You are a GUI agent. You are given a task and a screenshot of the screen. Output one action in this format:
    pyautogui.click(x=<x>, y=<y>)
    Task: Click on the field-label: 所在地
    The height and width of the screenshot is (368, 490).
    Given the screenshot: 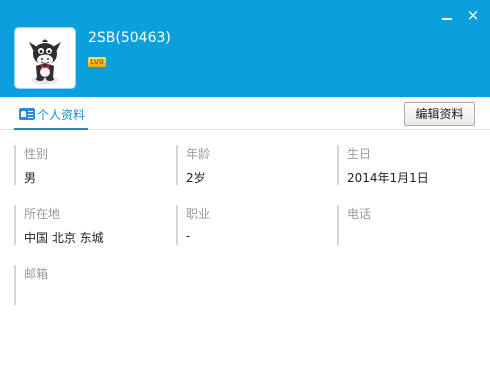 What is the action you would take?
    pyautogui.click(x=42, y=214)
    